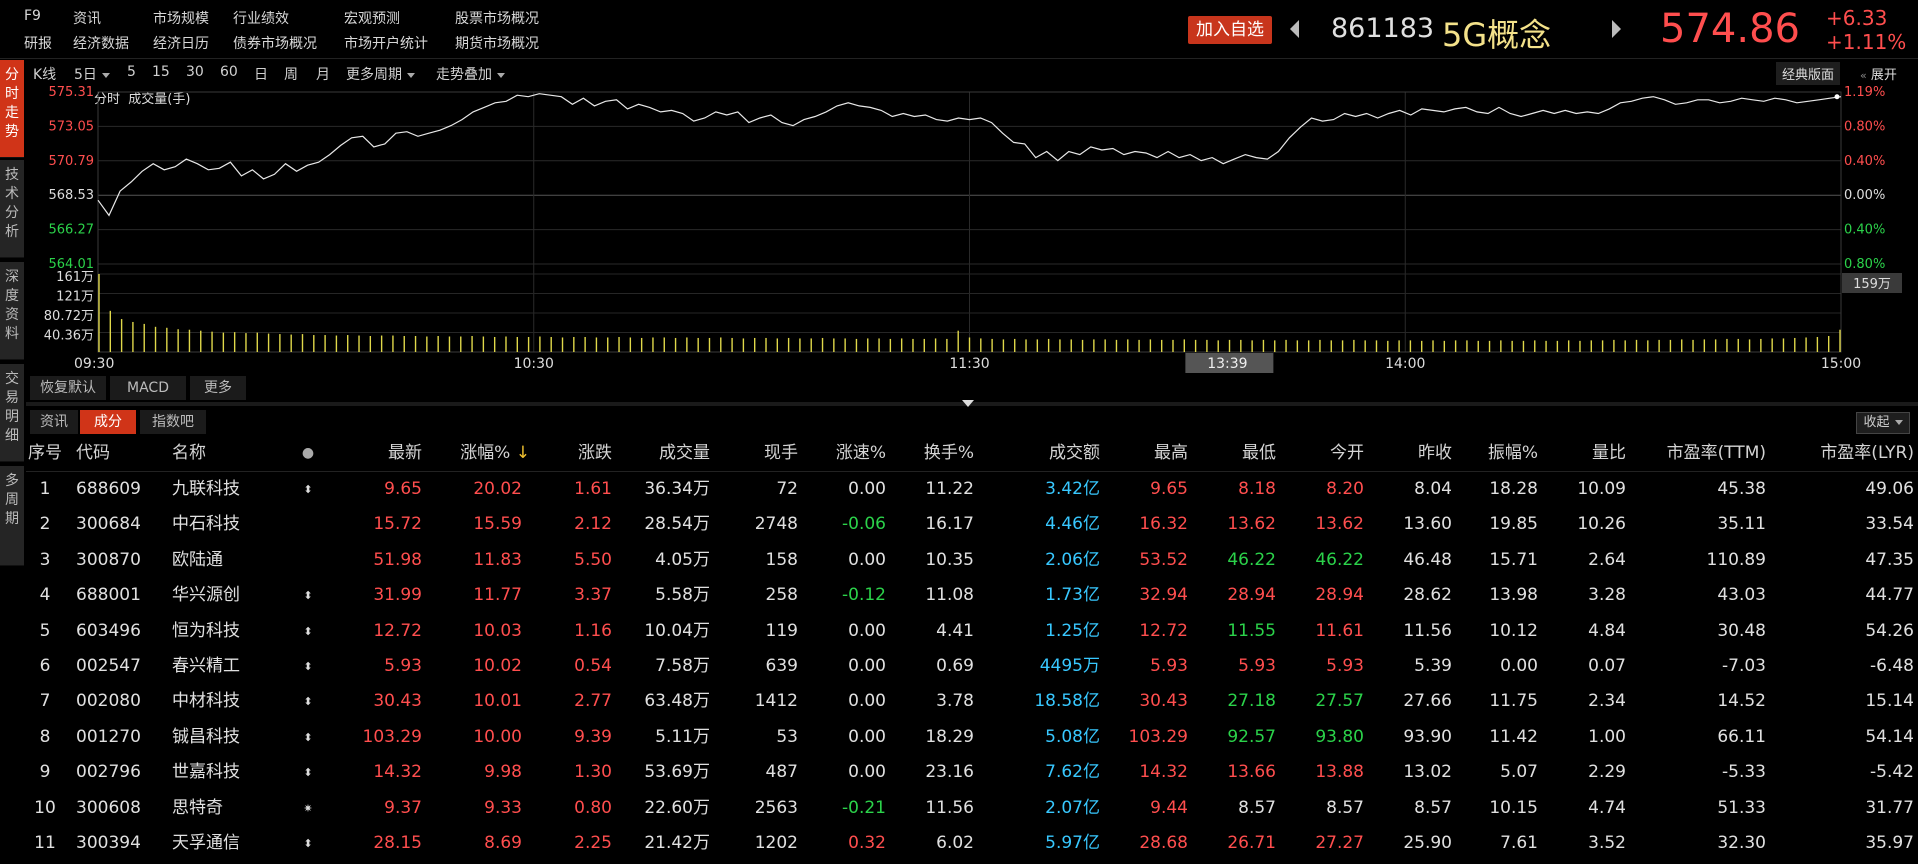  I want to click on menu-news: 资讯, so click(87, 18).